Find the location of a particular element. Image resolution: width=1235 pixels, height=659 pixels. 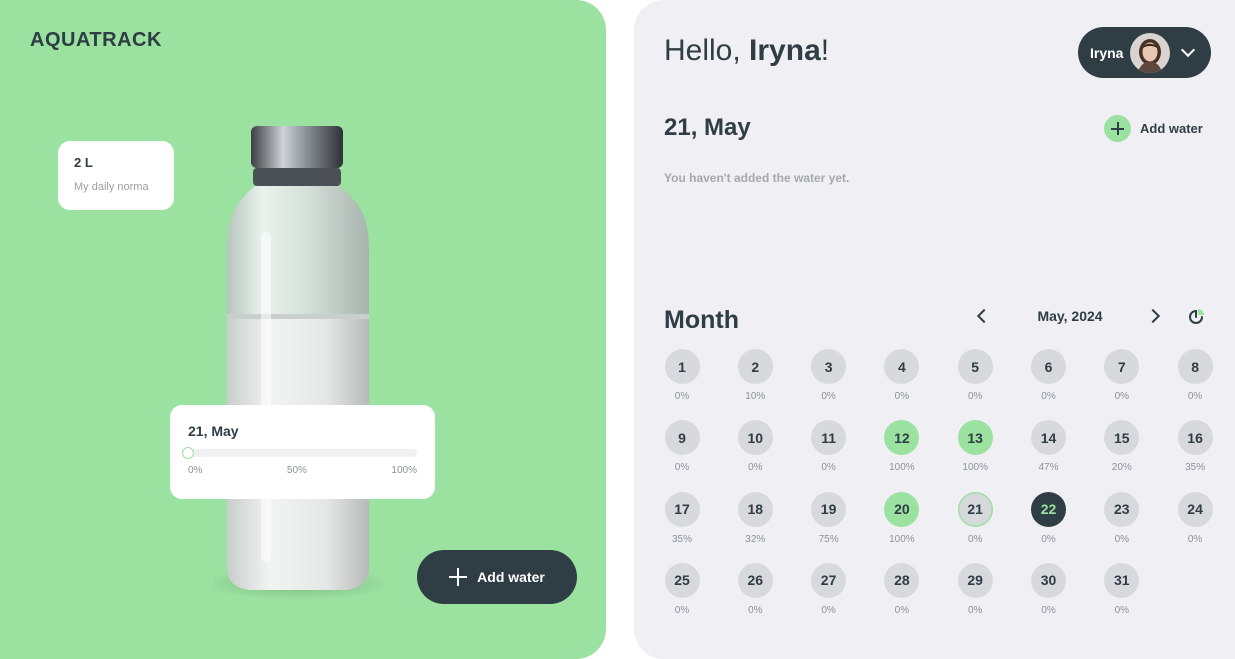

calendar-day-30: 30 0% is located at coordinates (1049, 589).